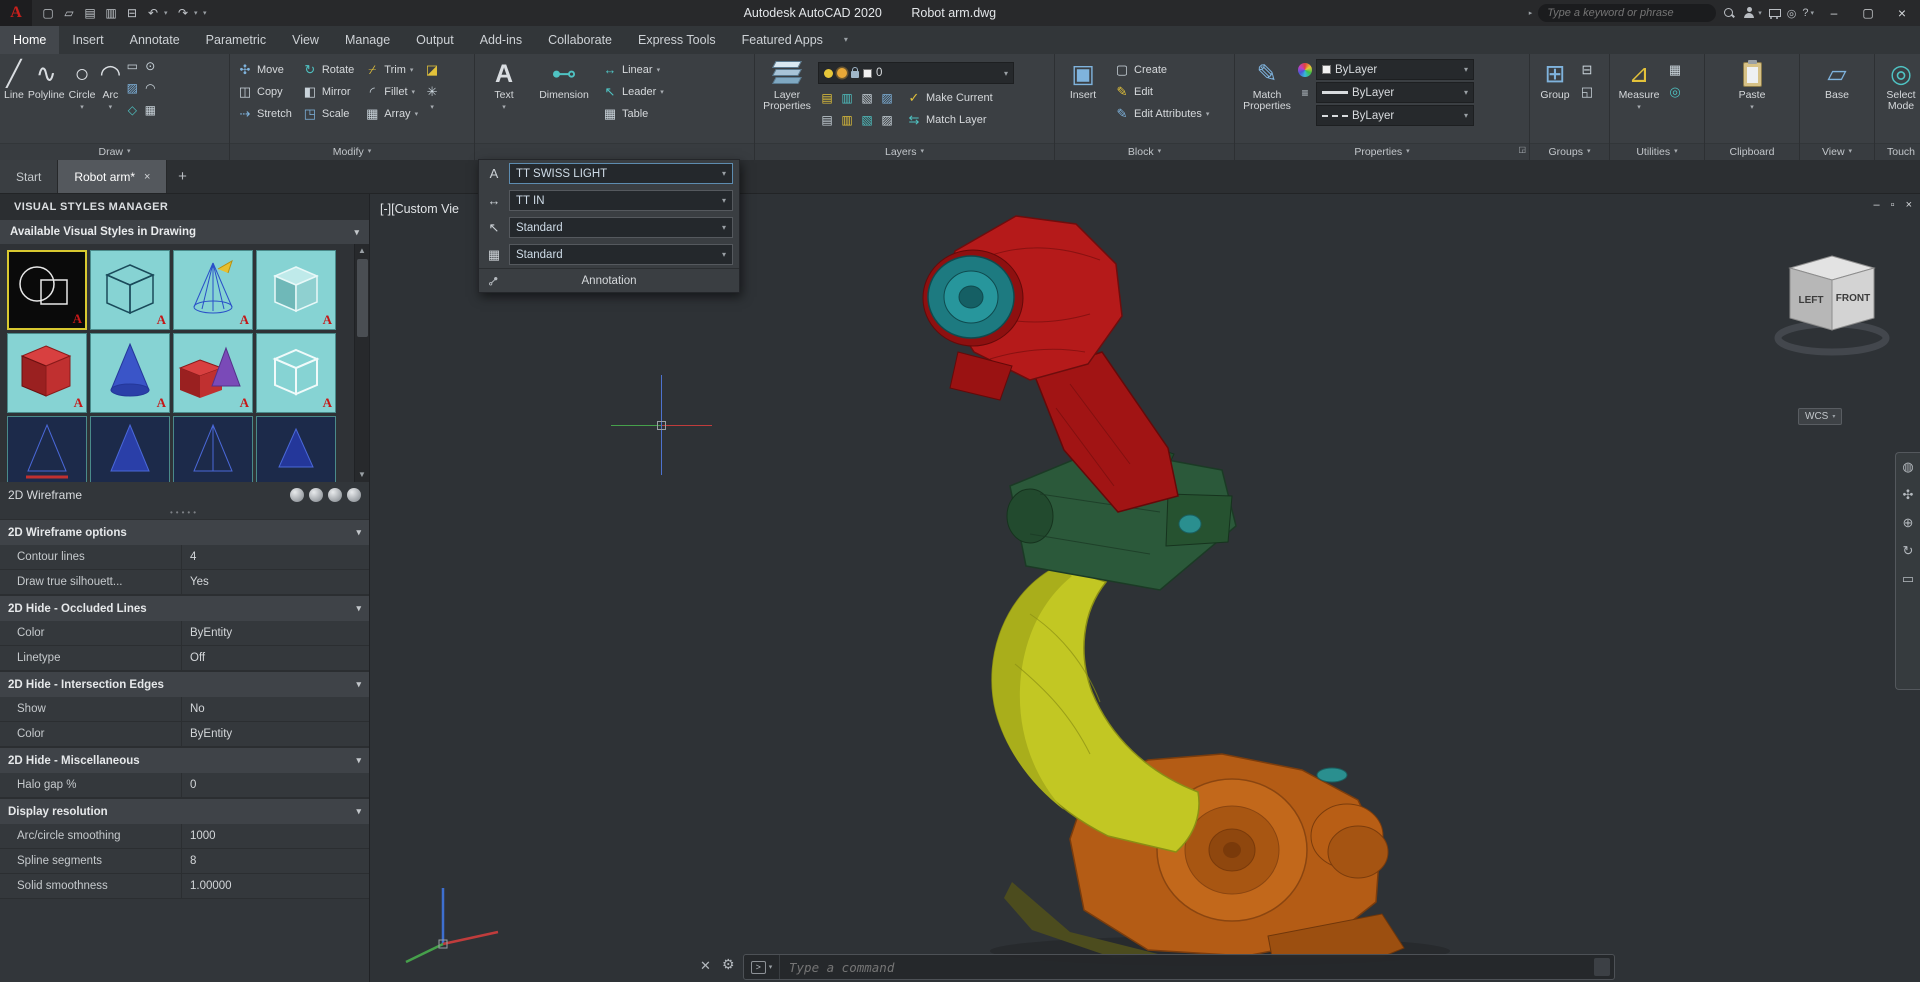 The height and width of the screenshot is (982, 1920). Describe the element at coordinates (153, 13) in the screenshot. I see `undo-icon: ↶` at that location.